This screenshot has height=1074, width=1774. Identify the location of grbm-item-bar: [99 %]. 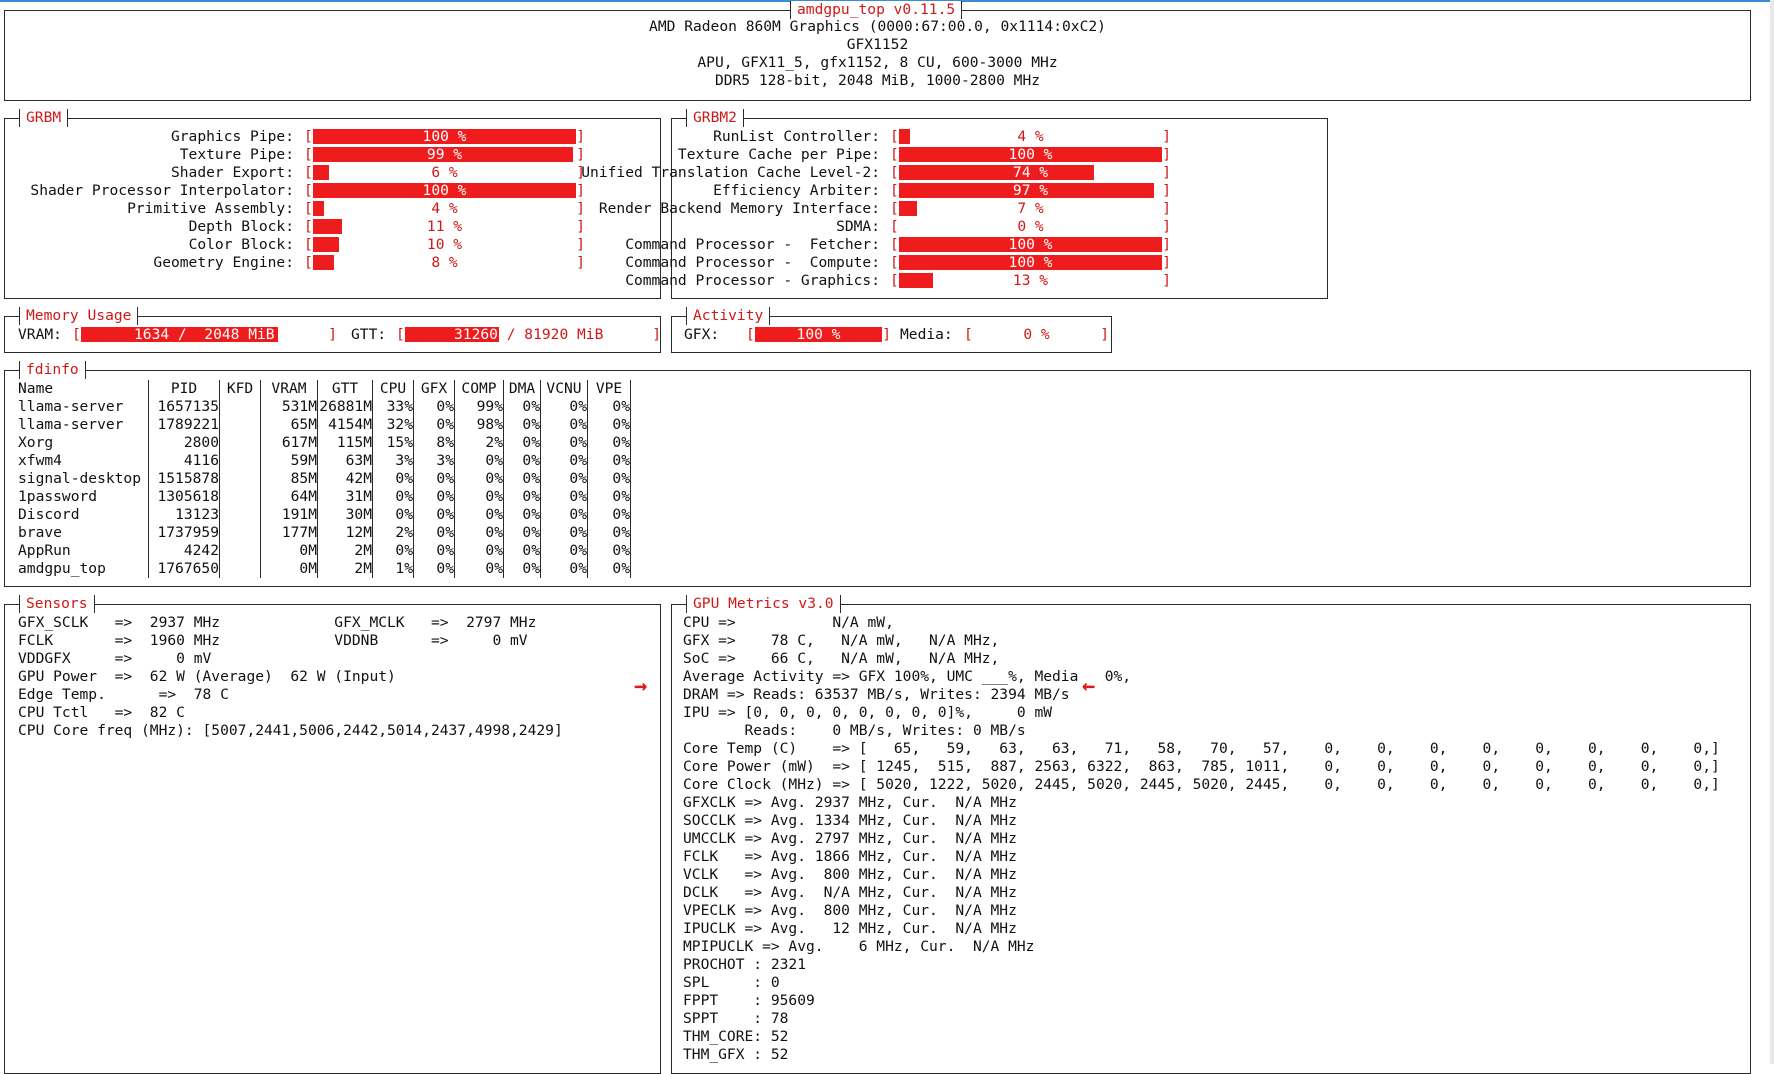
(444, 154).